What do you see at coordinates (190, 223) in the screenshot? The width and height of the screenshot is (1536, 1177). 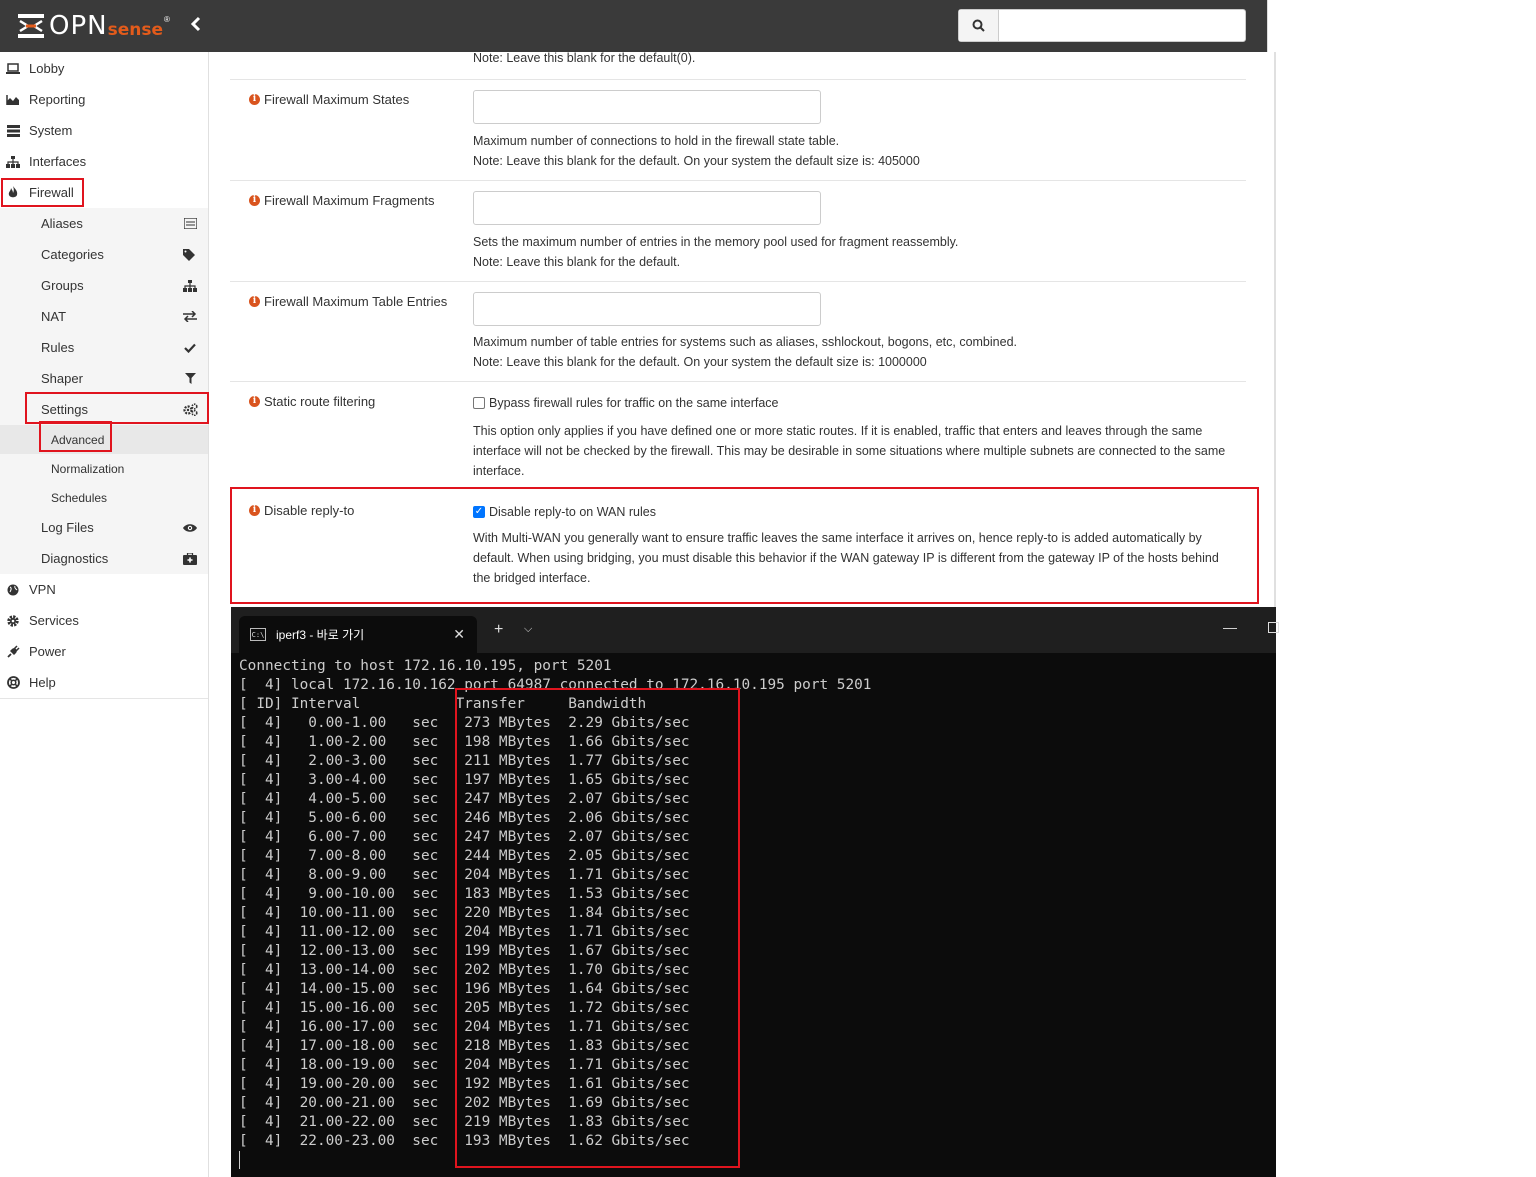 I see `list-icon` at bounding box center [190, 223].